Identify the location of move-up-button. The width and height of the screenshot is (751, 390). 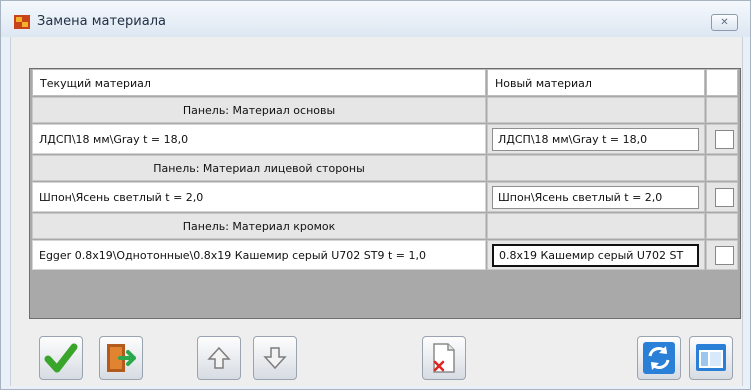
(219, 358).